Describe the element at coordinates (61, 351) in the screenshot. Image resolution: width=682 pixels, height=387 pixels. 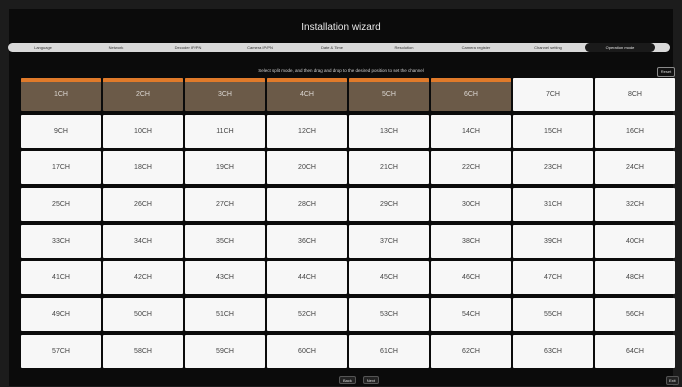
I see `channel-cell: 57CH` at that location.